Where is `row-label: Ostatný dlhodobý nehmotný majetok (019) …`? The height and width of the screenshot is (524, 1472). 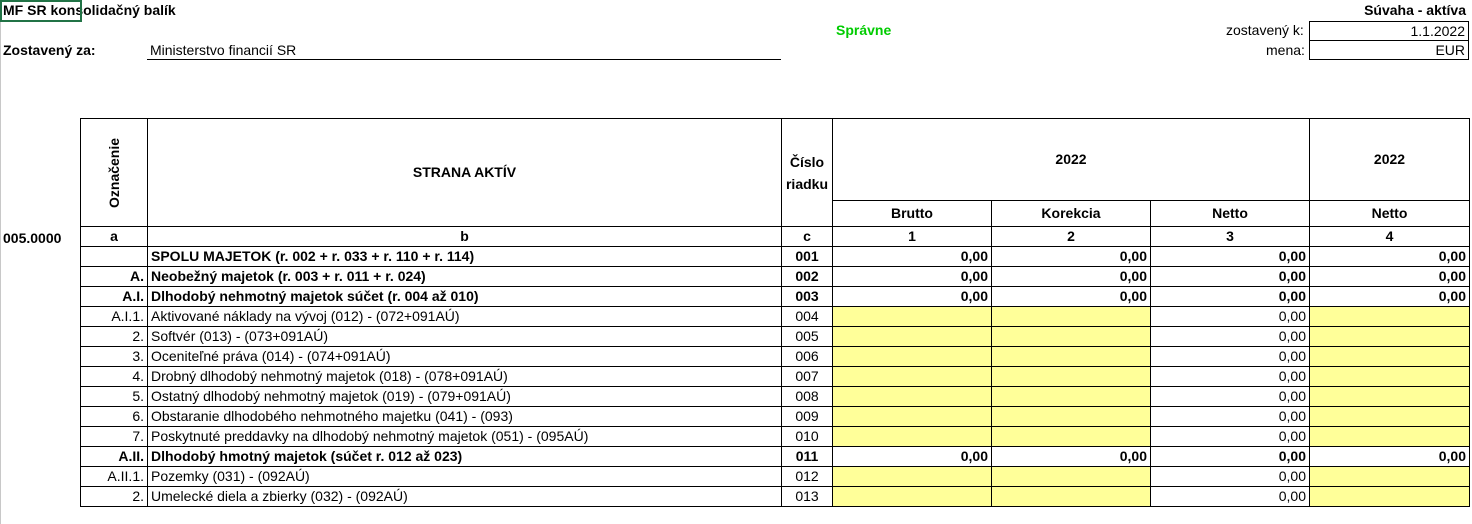 row-label: Ostatný dlhodobý nehmotný majetok (019) … is located at coordinates (464, 396).